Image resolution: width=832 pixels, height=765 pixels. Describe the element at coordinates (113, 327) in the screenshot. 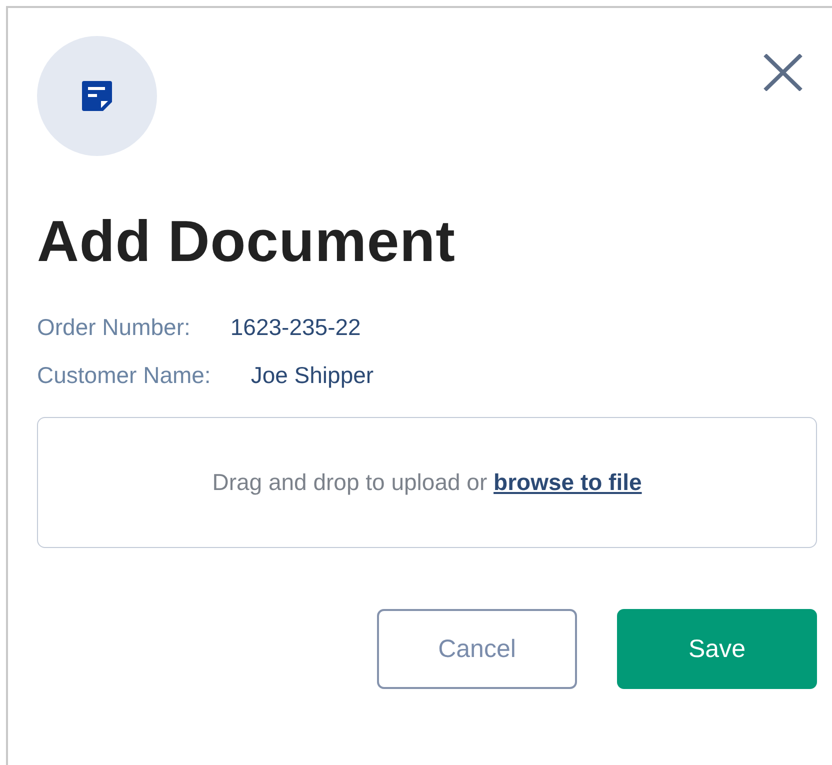

I see `field-label: Order Number:` at that location.